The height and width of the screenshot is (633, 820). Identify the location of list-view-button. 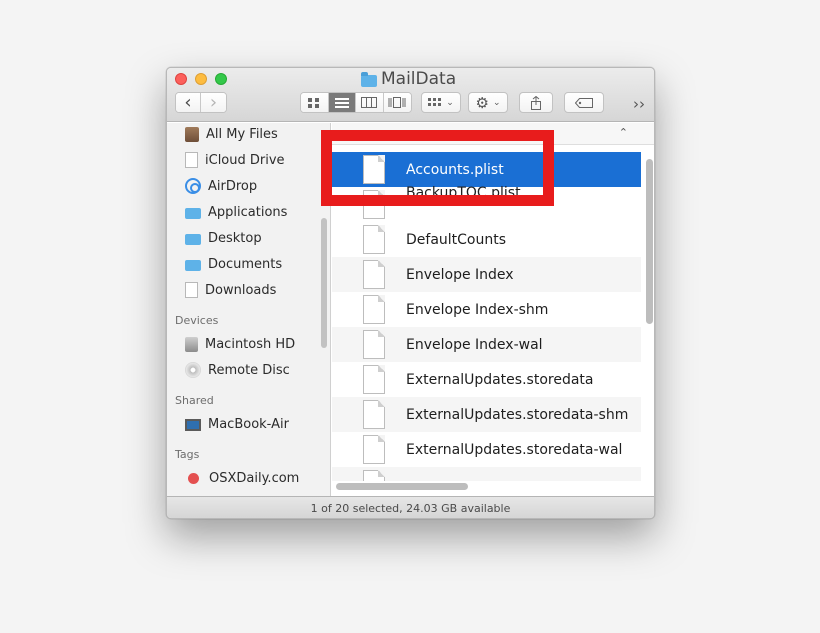
(342, 102).